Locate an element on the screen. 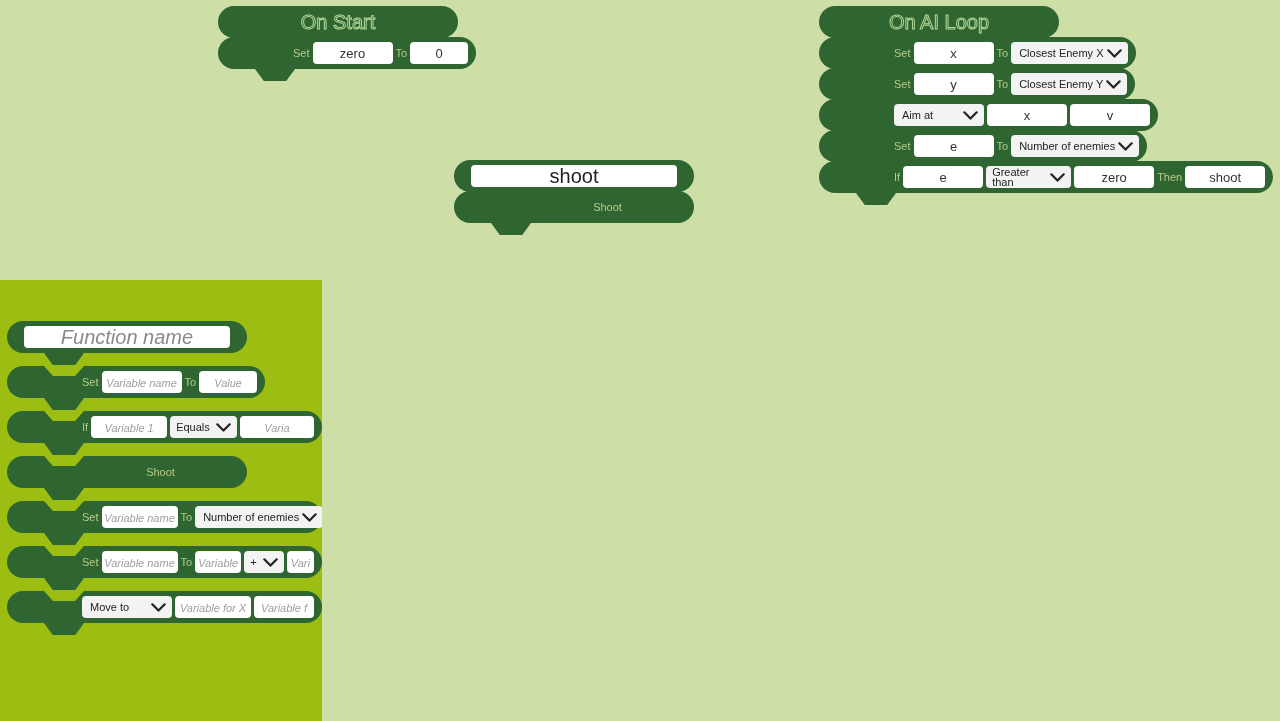  code-block: If Variable 1 Equals Varia is located at coordinates (164, 433).